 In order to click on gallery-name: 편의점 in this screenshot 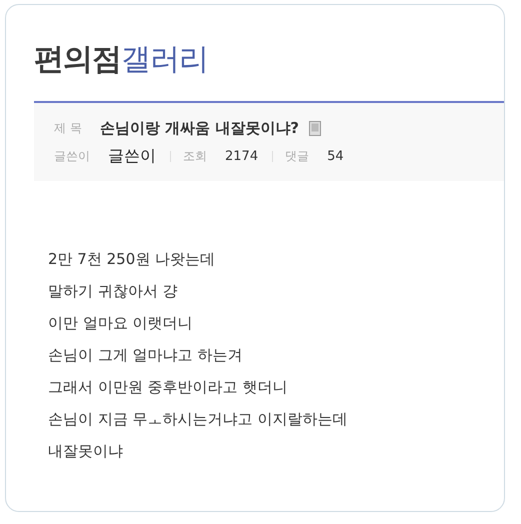, I will do `click(77, 59)`.